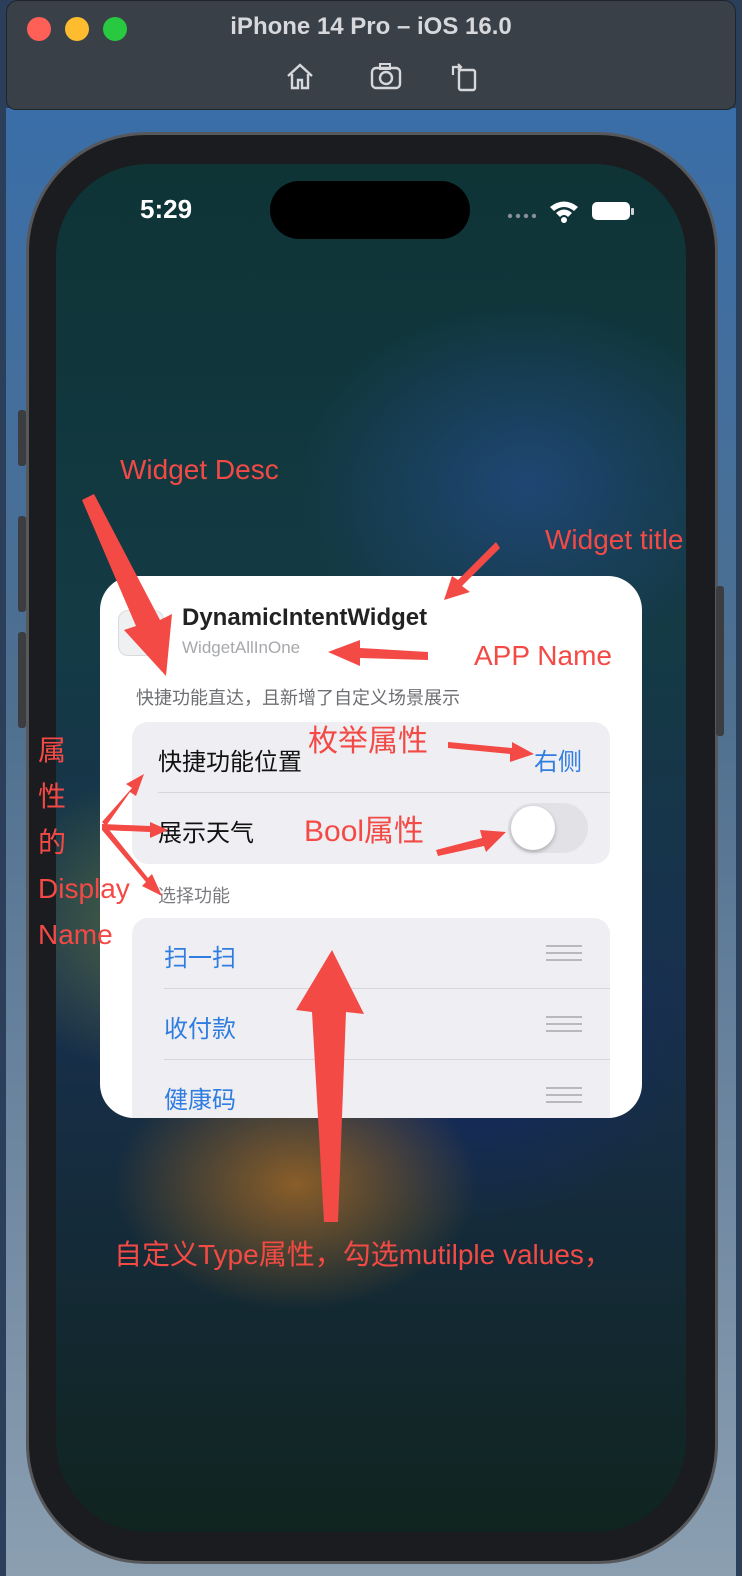 The image size is (742, 1576). I want to click on widget-app-name: WidgetAllInOne, so click(241, 647).